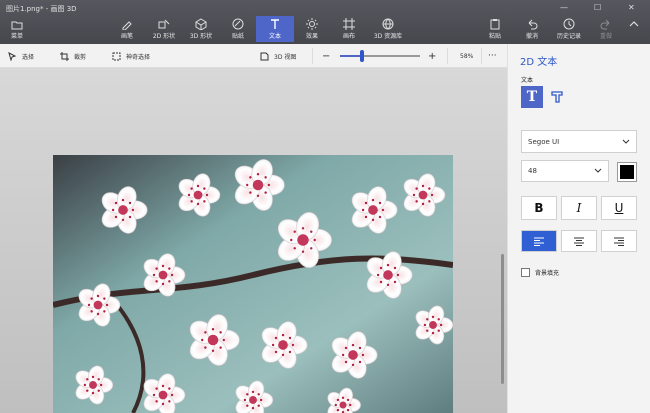  What do you see at coordinates (362, 56) in the screenshot?
I see `zoom-slider-thumb` at bounding box center [362, 56].